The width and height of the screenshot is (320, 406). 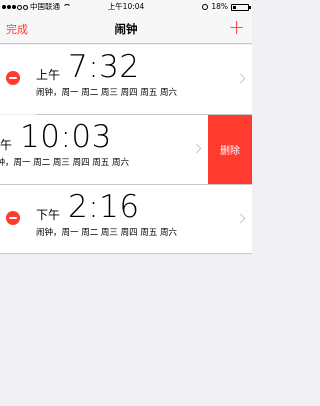 I want to click on alarm-time: 10:03, so click(x=66, y=137).